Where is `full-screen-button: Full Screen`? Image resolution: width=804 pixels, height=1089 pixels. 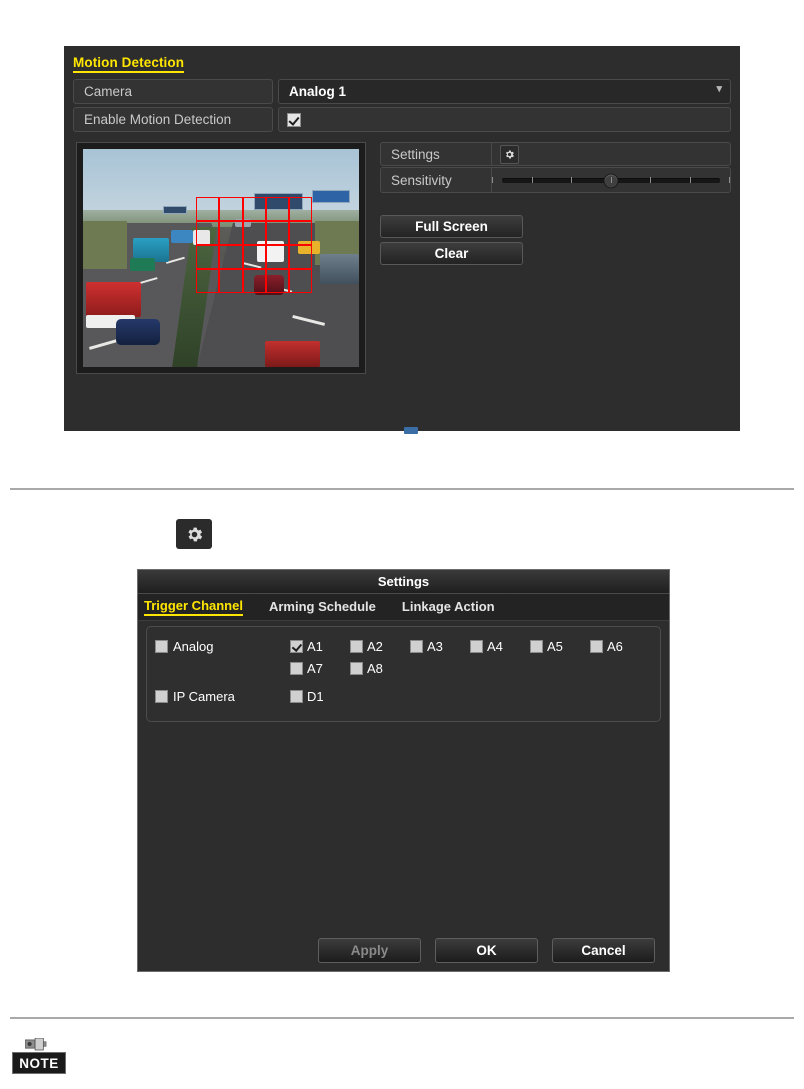
full-screen-button: Full Screen is located at coordinates (451, 226).